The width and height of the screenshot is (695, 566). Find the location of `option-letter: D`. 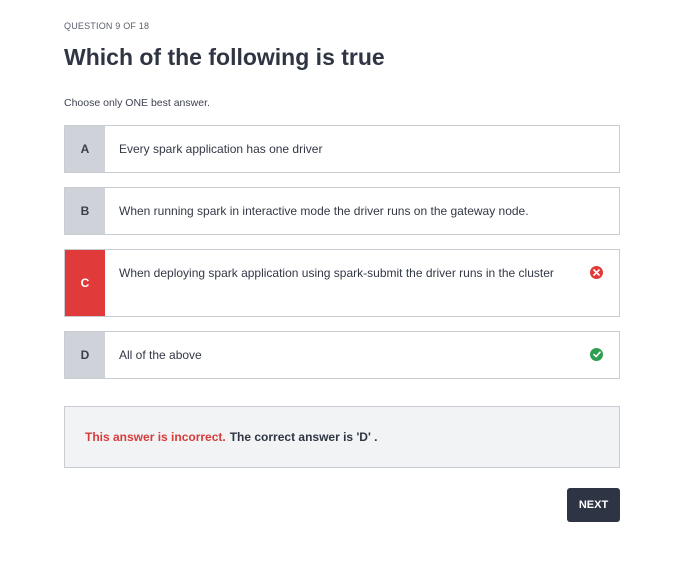

option-letter: D is located at coordinates (85, 355).